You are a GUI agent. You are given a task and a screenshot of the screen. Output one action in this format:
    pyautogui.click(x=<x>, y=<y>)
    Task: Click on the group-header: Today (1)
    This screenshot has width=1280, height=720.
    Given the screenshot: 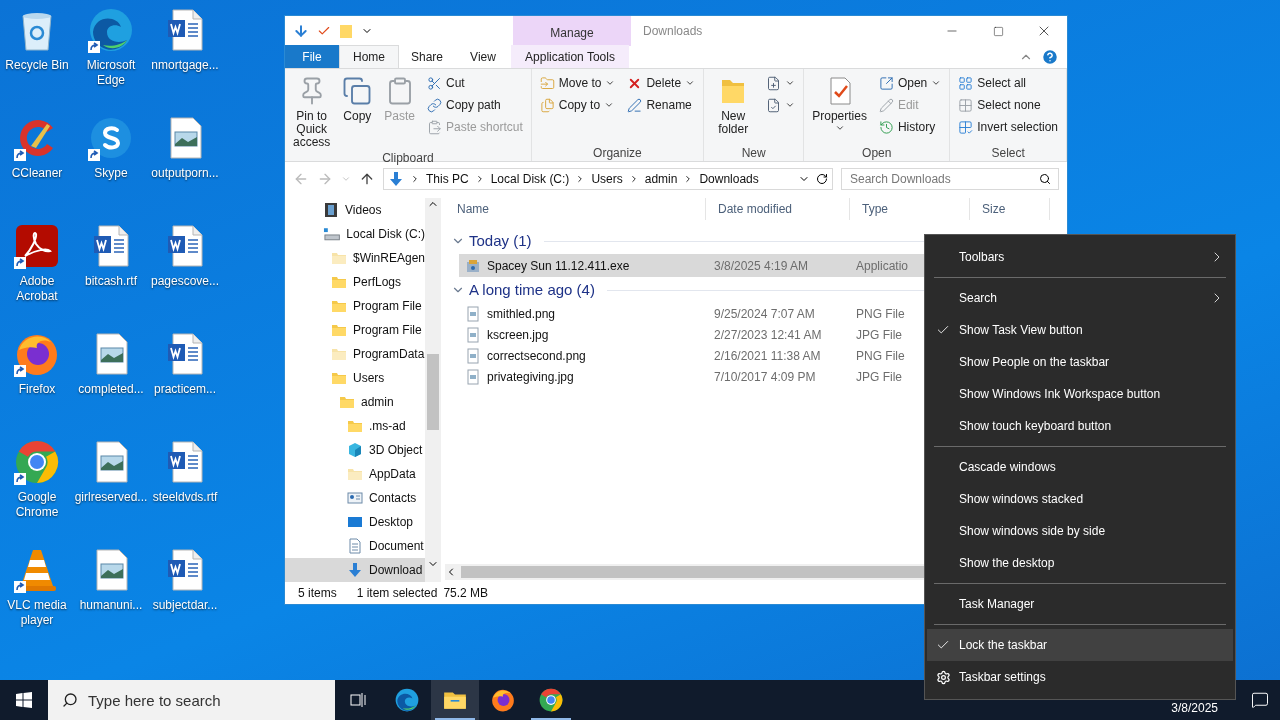 What is the action you would take?
    pyautogui.click(x=500, y=241)
    